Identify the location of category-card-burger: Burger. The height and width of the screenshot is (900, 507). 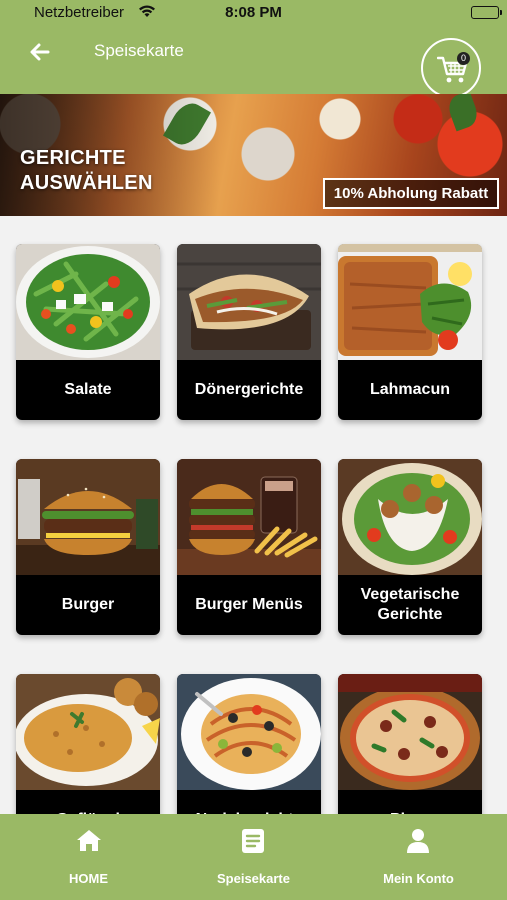
(88, 547).